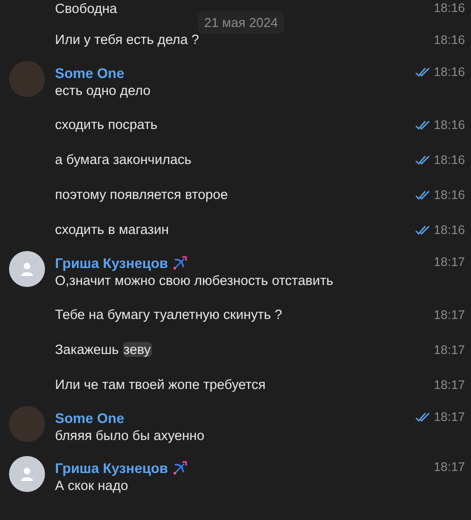 Image resolution: width=471 pixels, height=520 pixels. Describe the element at coordinates (127, 39) in the screenshot. I see `message-text: Или у тебя есть дела ?` at that location.